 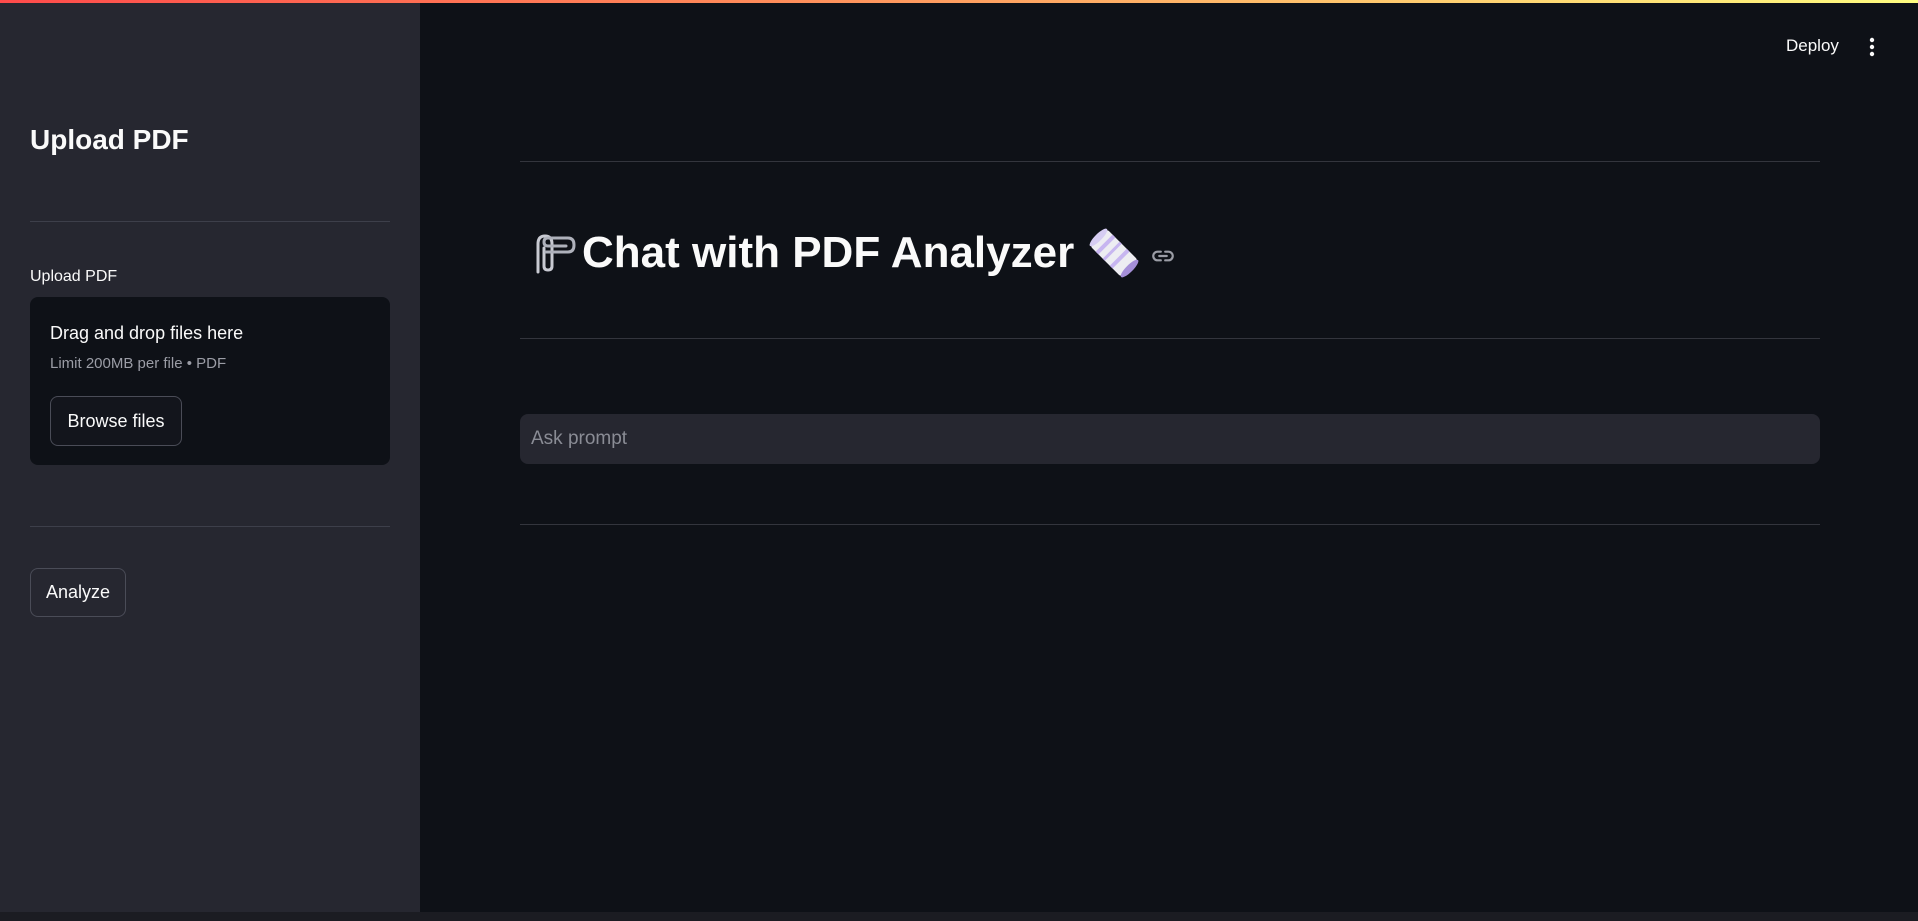 What do you see at coordinates (1114, 253) in the screenshot?
I see `roll-of-paper-icon` at bounding box center [1114, 253].